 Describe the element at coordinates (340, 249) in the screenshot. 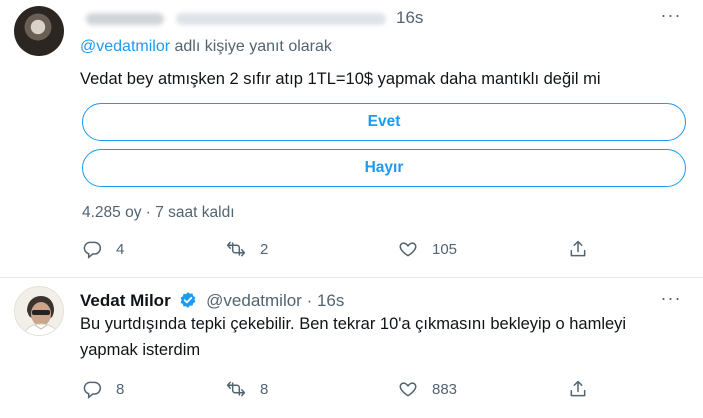

I see `tweet-actions: 4 2 105` at that location.